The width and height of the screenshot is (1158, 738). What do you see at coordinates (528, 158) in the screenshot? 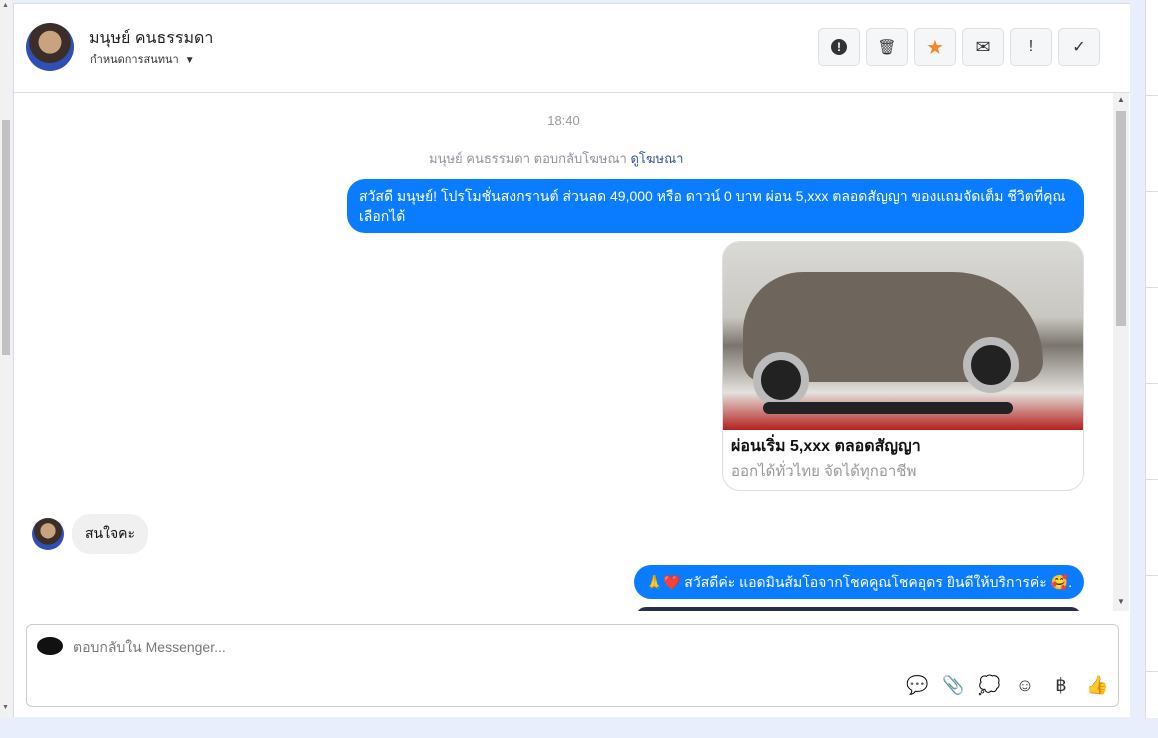
I see `note-text: มนุษย์ คนธรรมดา ตอบกลับโฆษณา` at bounding box center [528, 158].